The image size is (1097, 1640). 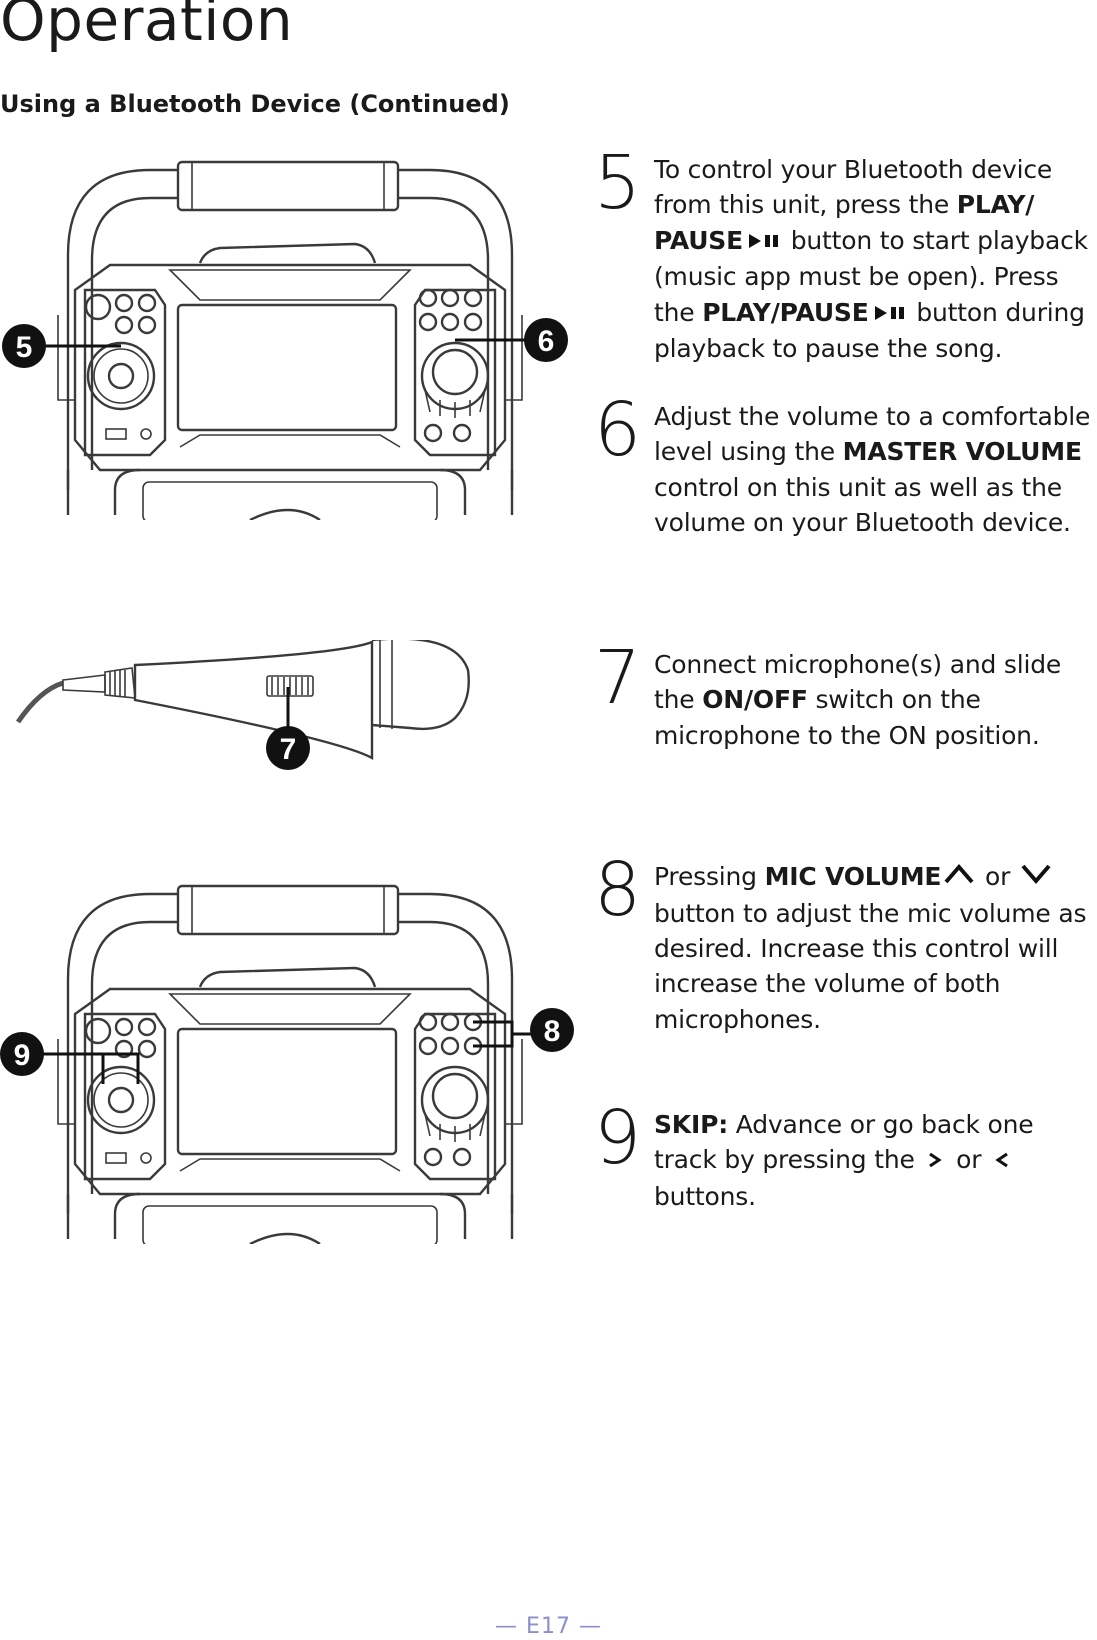 What do you see at coordinates (548, 1626) in the screenshot?
I see `page-number-footer: — E17 —` at bounding box center [548, 1626].